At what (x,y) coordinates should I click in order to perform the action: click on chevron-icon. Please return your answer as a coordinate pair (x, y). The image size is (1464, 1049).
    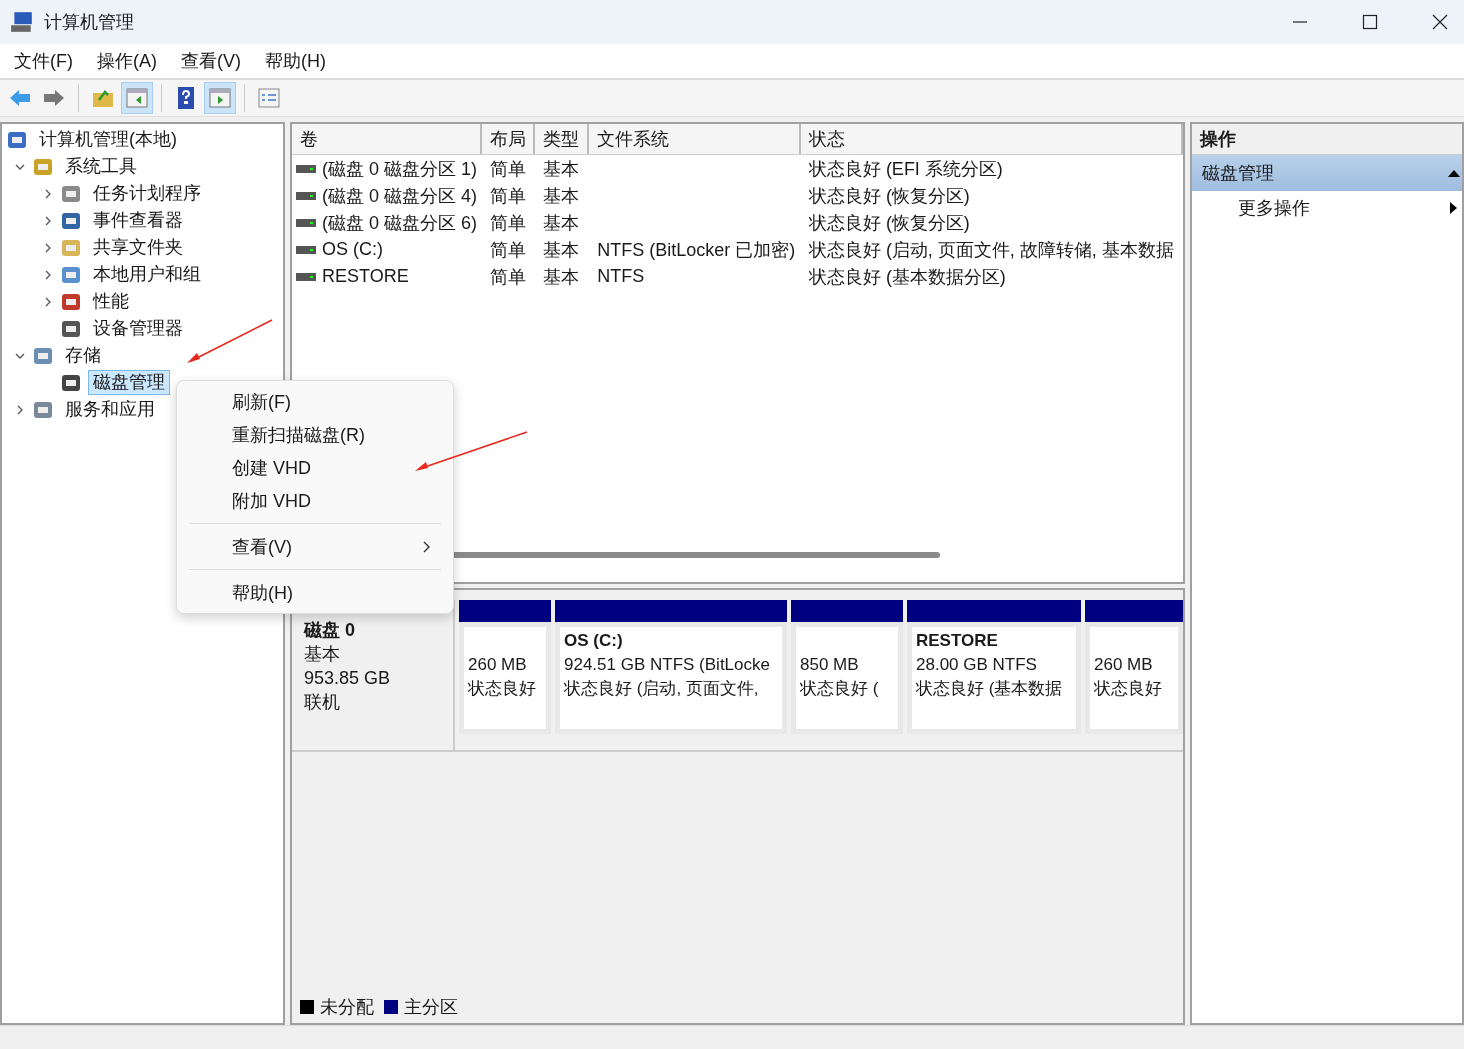
    Looking at the image, I should click on (427, 546).